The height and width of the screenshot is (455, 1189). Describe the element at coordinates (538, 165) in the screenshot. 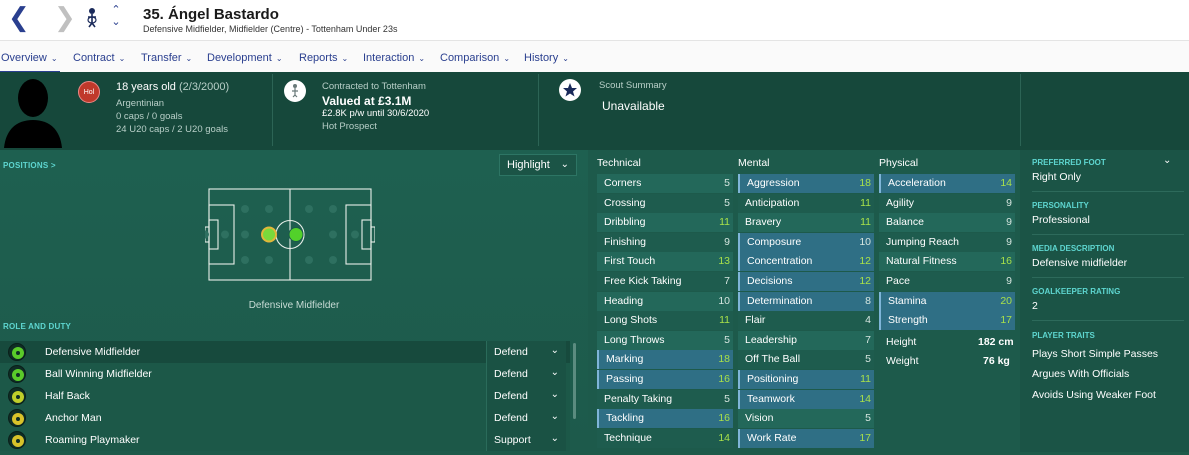

I see `highlight-dropdown: Highlight ⌄` at that location.